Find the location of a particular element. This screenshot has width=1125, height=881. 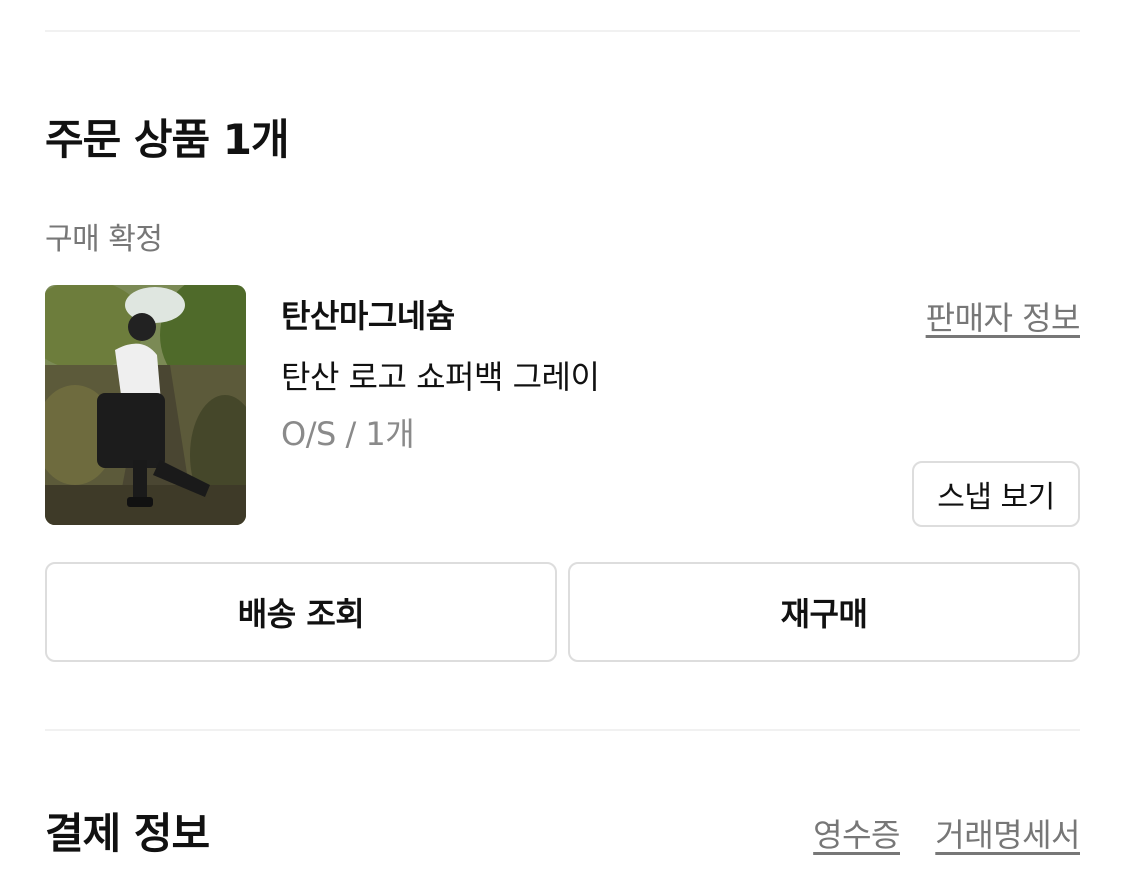

rebuy-button: 재구매 is located at coordinates (824, 612).